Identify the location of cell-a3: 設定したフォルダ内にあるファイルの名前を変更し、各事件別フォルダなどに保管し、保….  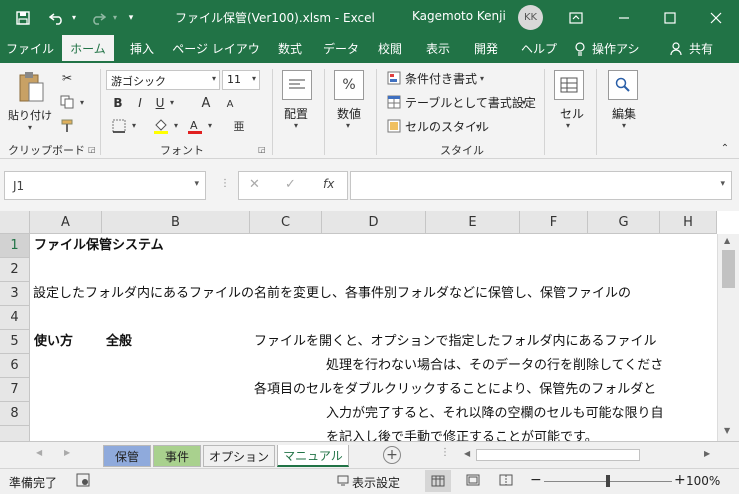
(375, 294).